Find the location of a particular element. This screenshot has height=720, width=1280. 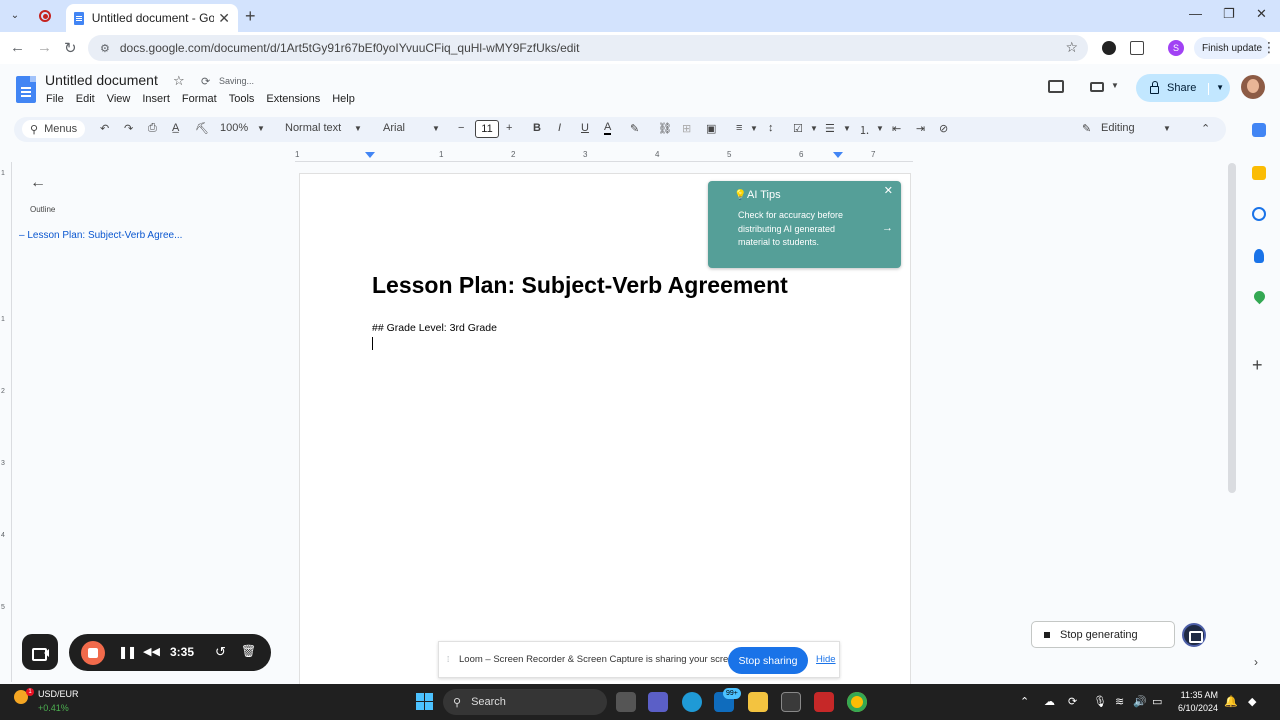

add-addon-icon: + is located at coordinates (1257, 365).